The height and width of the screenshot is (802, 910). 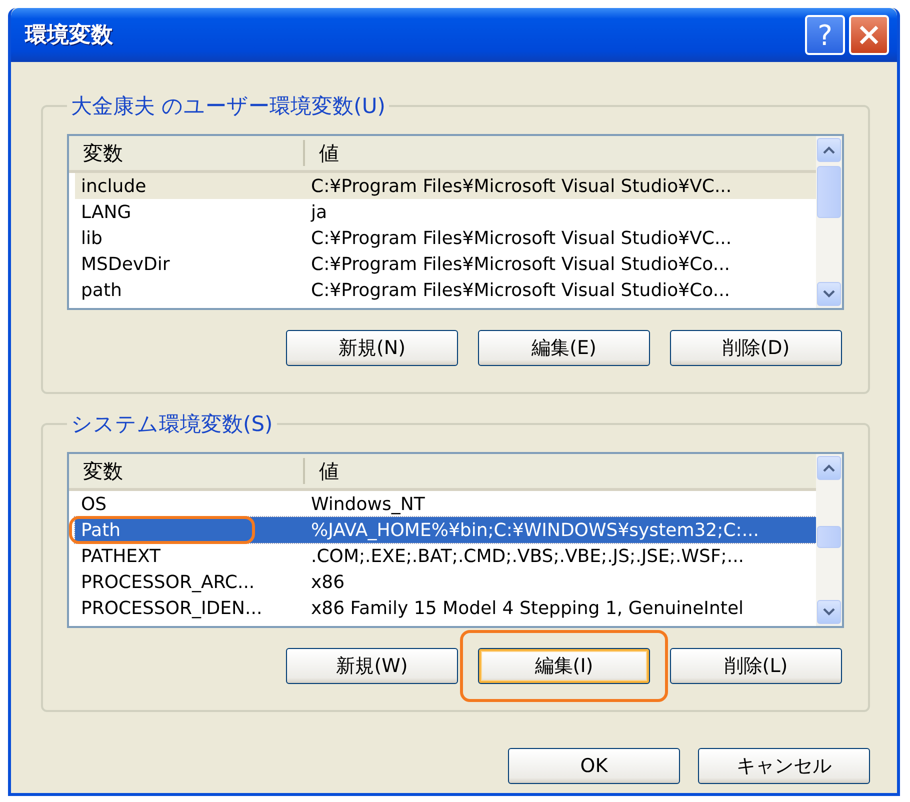 What do you see at coordinates (101, 530) in the screenshot?
I see `variable-name: Path` at bounding box center [101, 530].